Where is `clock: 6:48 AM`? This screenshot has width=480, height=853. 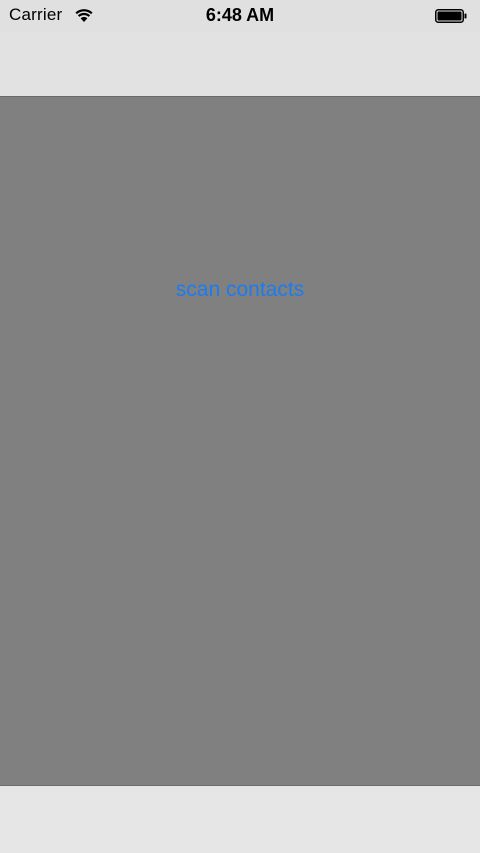 clock: 6:48 AM is located at coordinates (240, 15).